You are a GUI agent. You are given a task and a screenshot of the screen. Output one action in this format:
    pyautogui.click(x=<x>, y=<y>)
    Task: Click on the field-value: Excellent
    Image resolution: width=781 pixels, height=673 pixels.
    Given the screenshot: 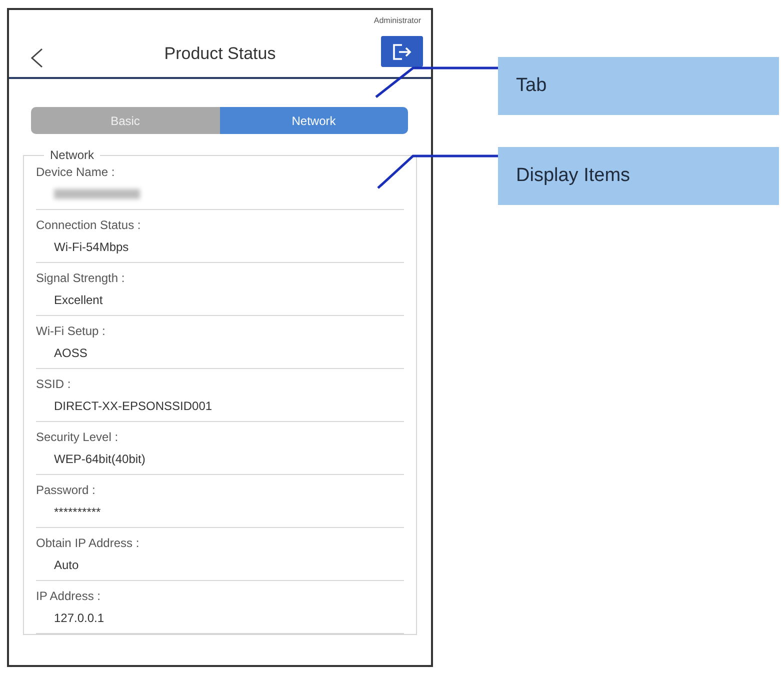 What is the action you would take?
    pyautogui.click(x=78, y=300)
    